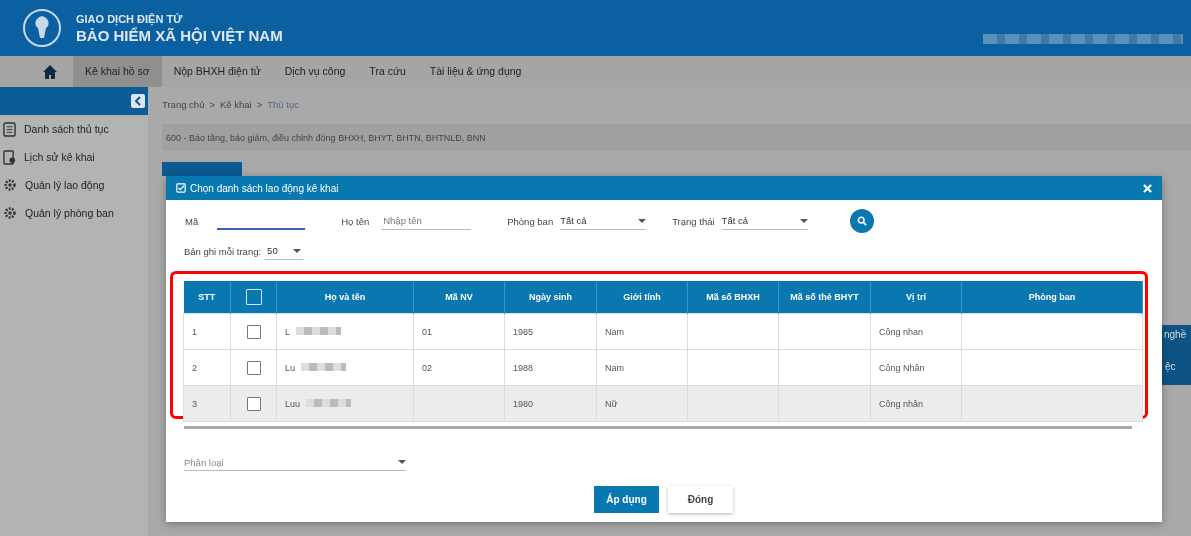  Describe the element at coordinates (264, 188) in the screenshot. I see `modal-title: Chọn danh sách lao động kê khai` at that location.